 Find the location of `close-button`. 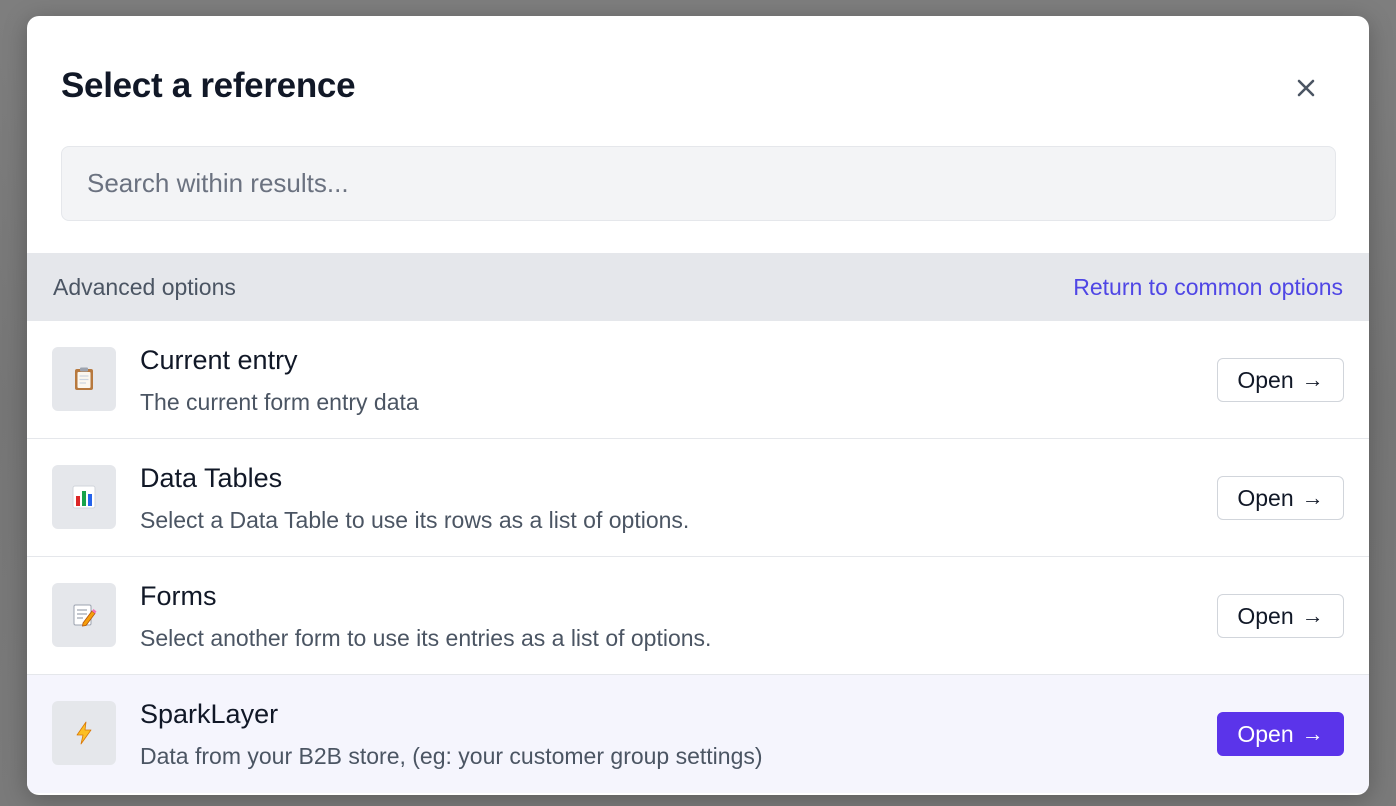

close-button is located at coordinates (1306, 88).